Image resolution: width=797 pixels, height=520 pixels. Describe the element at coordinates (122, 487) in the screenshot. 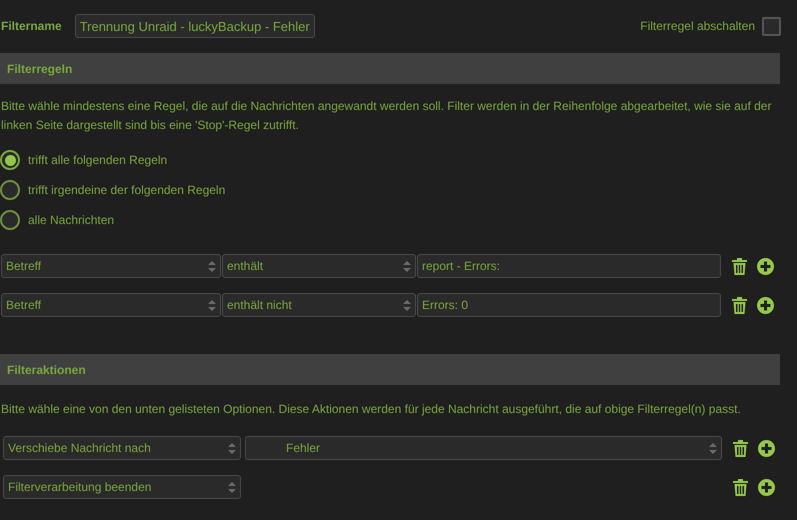

I see `action-dropdown: Filterverarbeitung beenden` at that location.